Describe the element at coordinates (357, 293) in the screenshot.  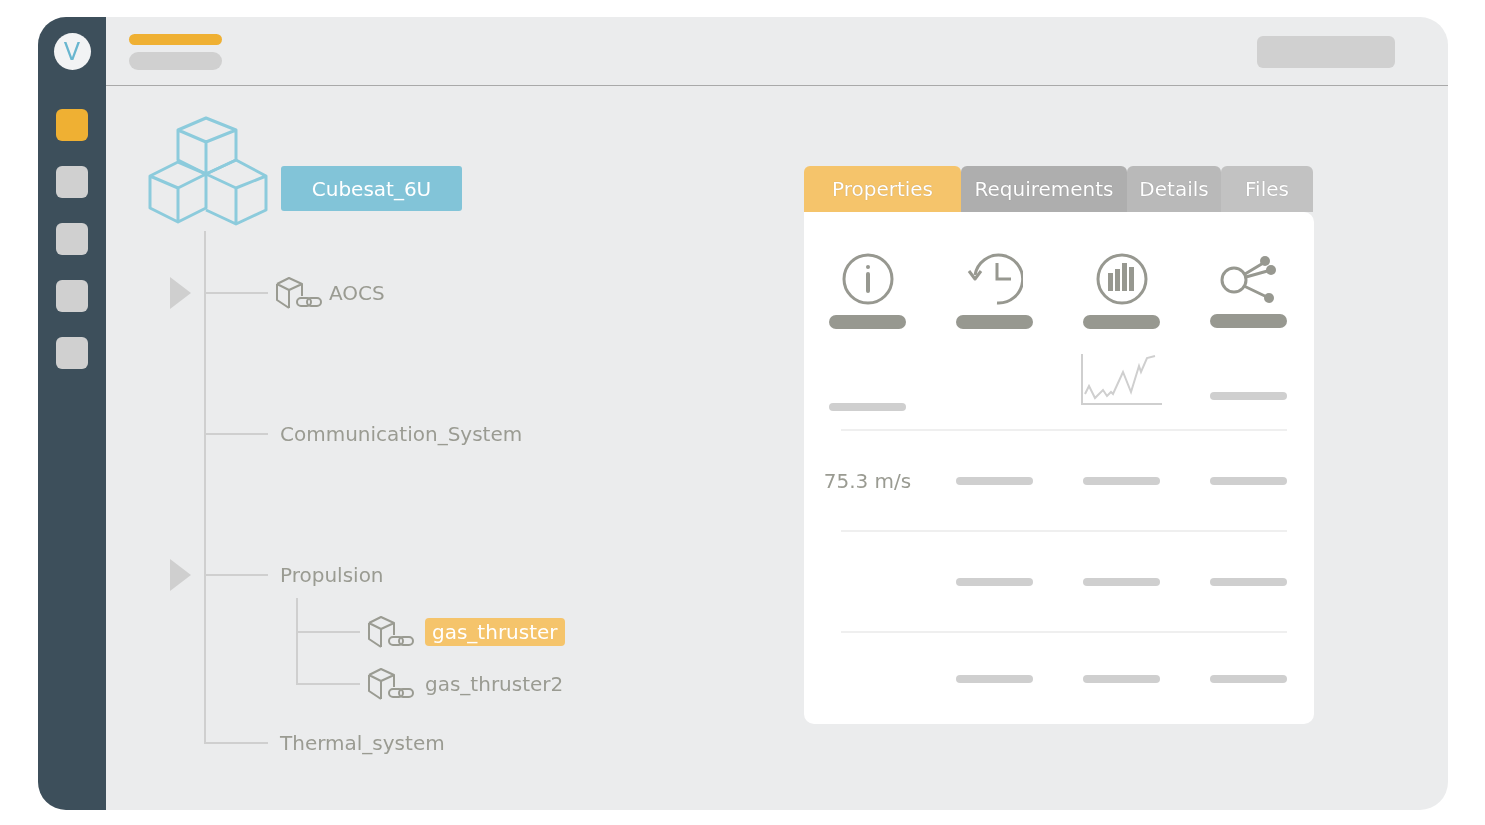
I see `tree-item: AOCS` at that location.